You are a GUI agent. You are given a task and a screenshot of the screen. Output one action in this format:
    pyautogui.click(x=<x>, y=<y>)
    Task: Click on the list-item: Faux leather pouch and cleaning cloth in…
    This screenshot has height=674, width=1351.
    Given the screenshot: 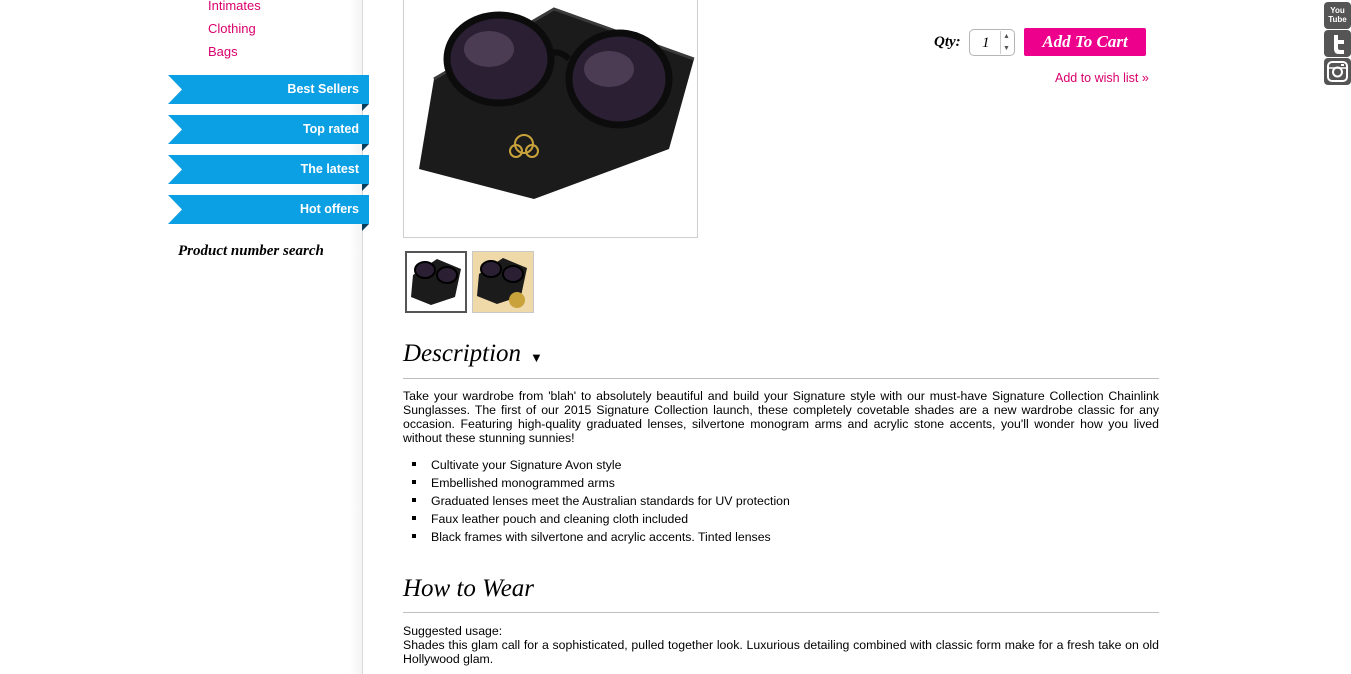 What is the action you would take?
    pyautogui.click(x=600, y=521)
    